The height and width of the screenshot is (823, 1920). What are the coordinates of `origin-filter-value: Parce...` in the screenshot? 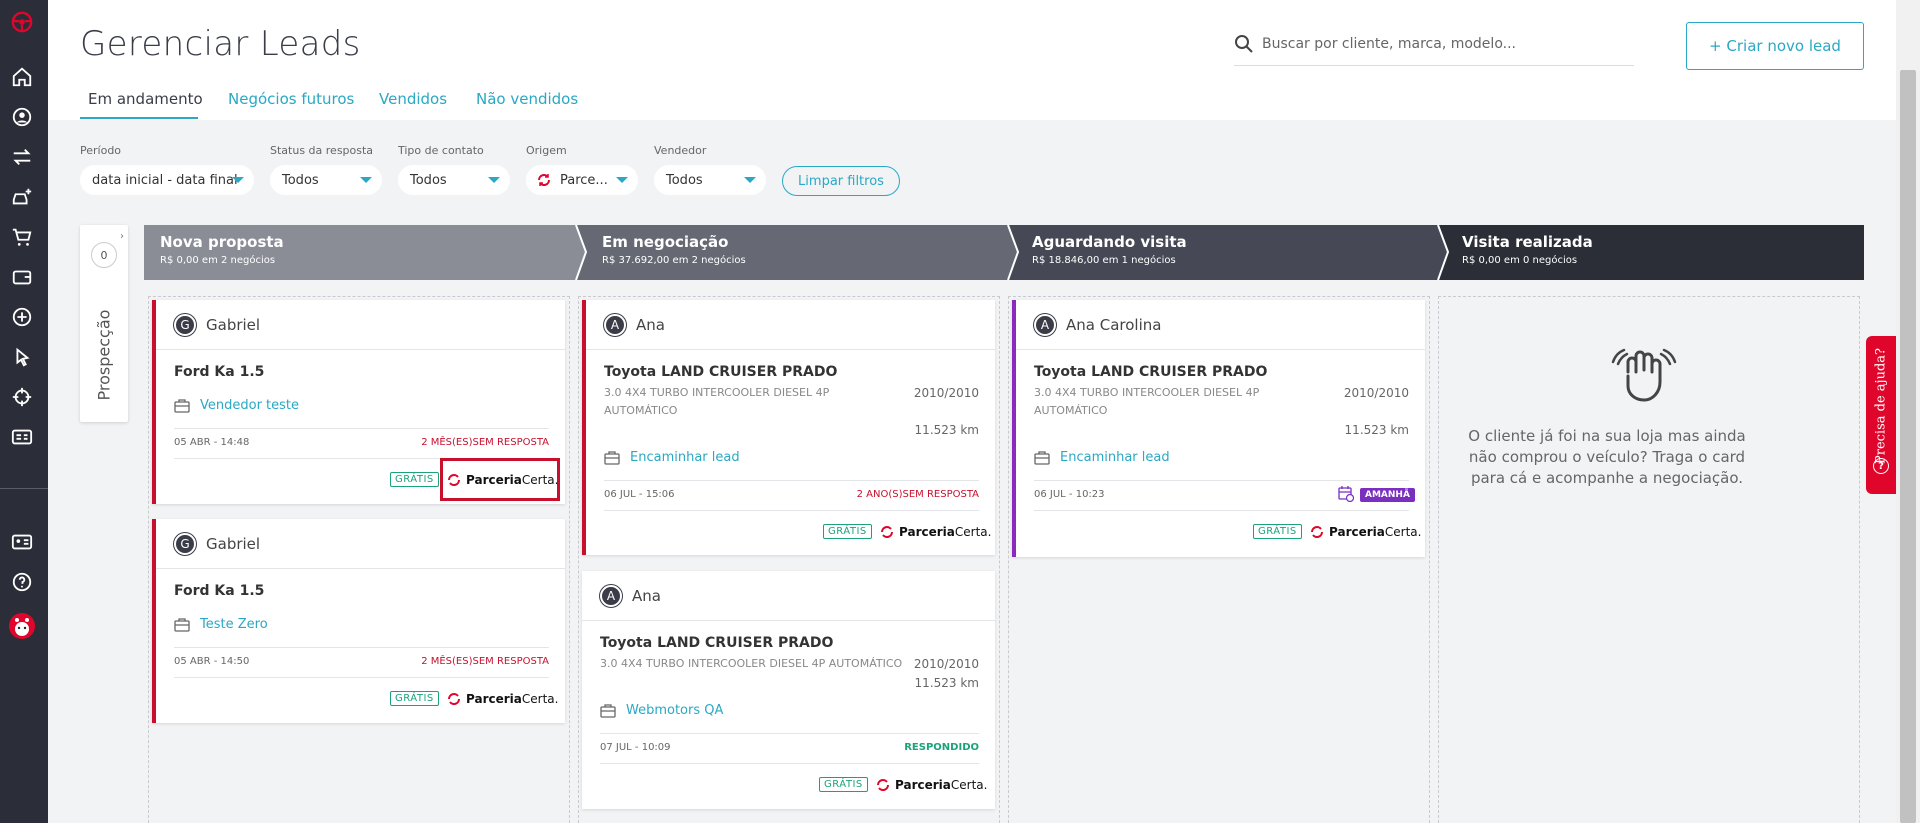 It's located at (584, 180).